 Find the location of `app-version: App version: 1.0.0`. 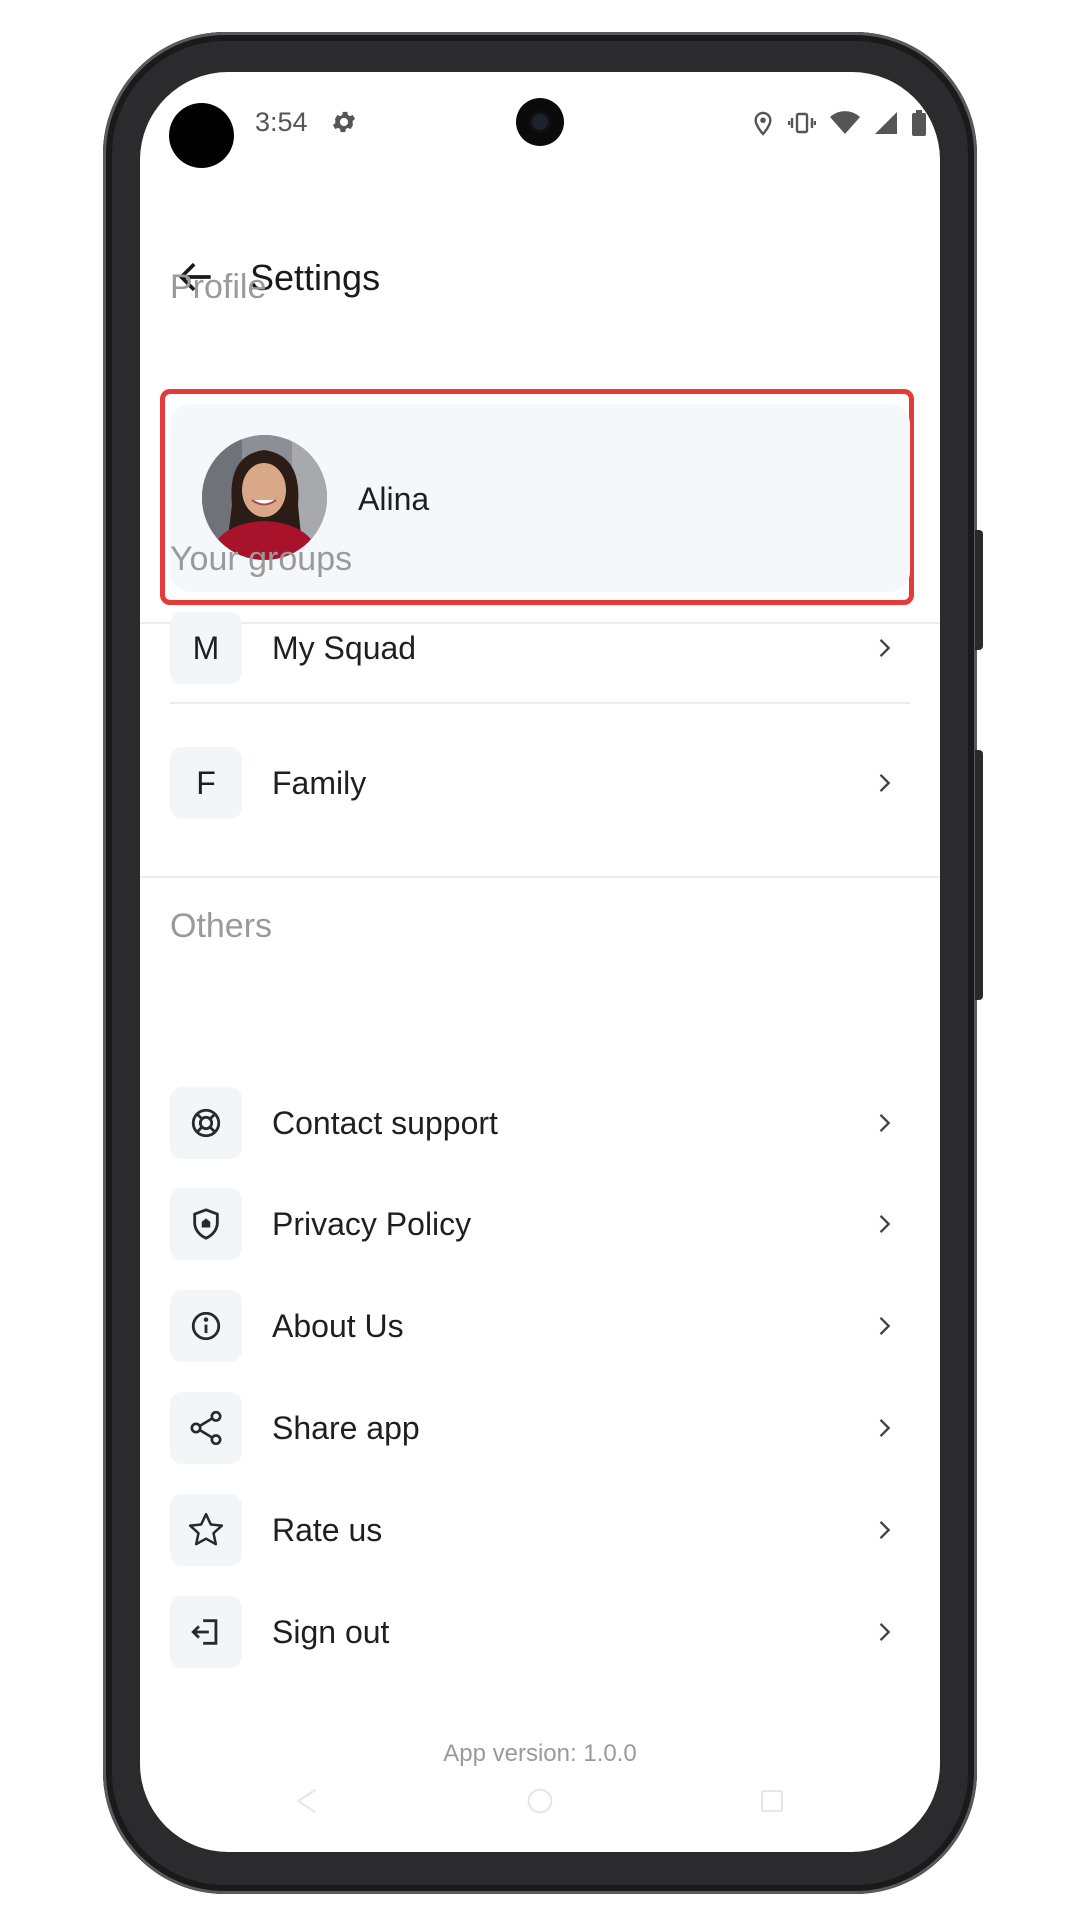

app-version: App version: 1.0.0 is located at coordinates (540, 1753).